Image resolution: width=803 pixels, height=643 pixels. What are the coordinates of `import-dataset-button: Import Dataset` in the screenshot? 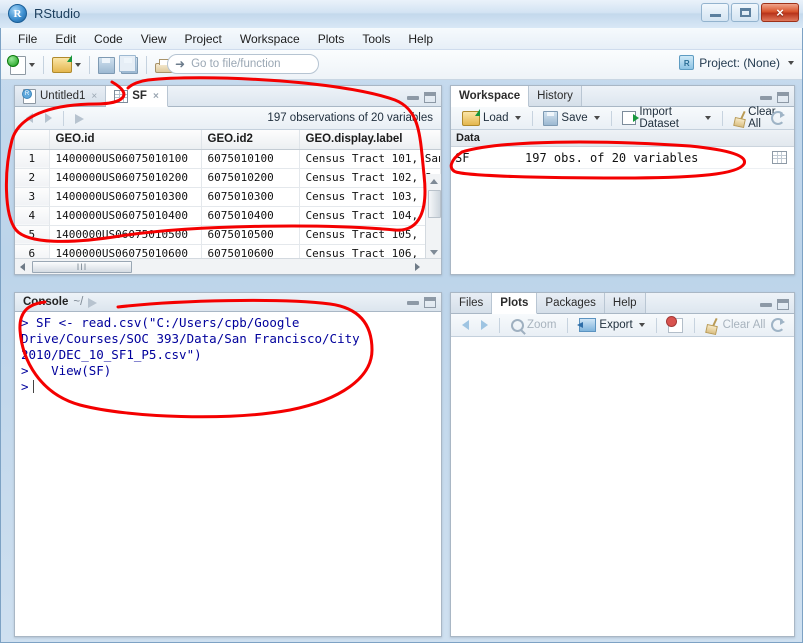 It's located at (666, 118).